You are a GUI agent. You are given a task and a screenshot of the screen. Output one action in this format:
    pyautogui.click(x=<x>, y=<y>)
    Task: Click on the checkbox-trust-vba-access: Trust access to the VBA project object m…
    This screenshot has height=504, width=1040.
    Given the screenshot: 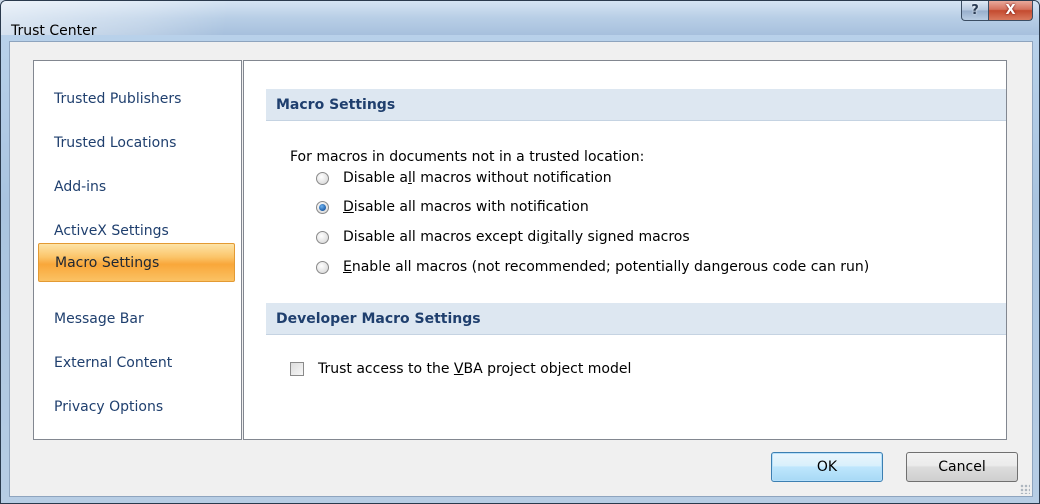 What is the action you would take?
    pyautogui.click(x=460, y=369)
    